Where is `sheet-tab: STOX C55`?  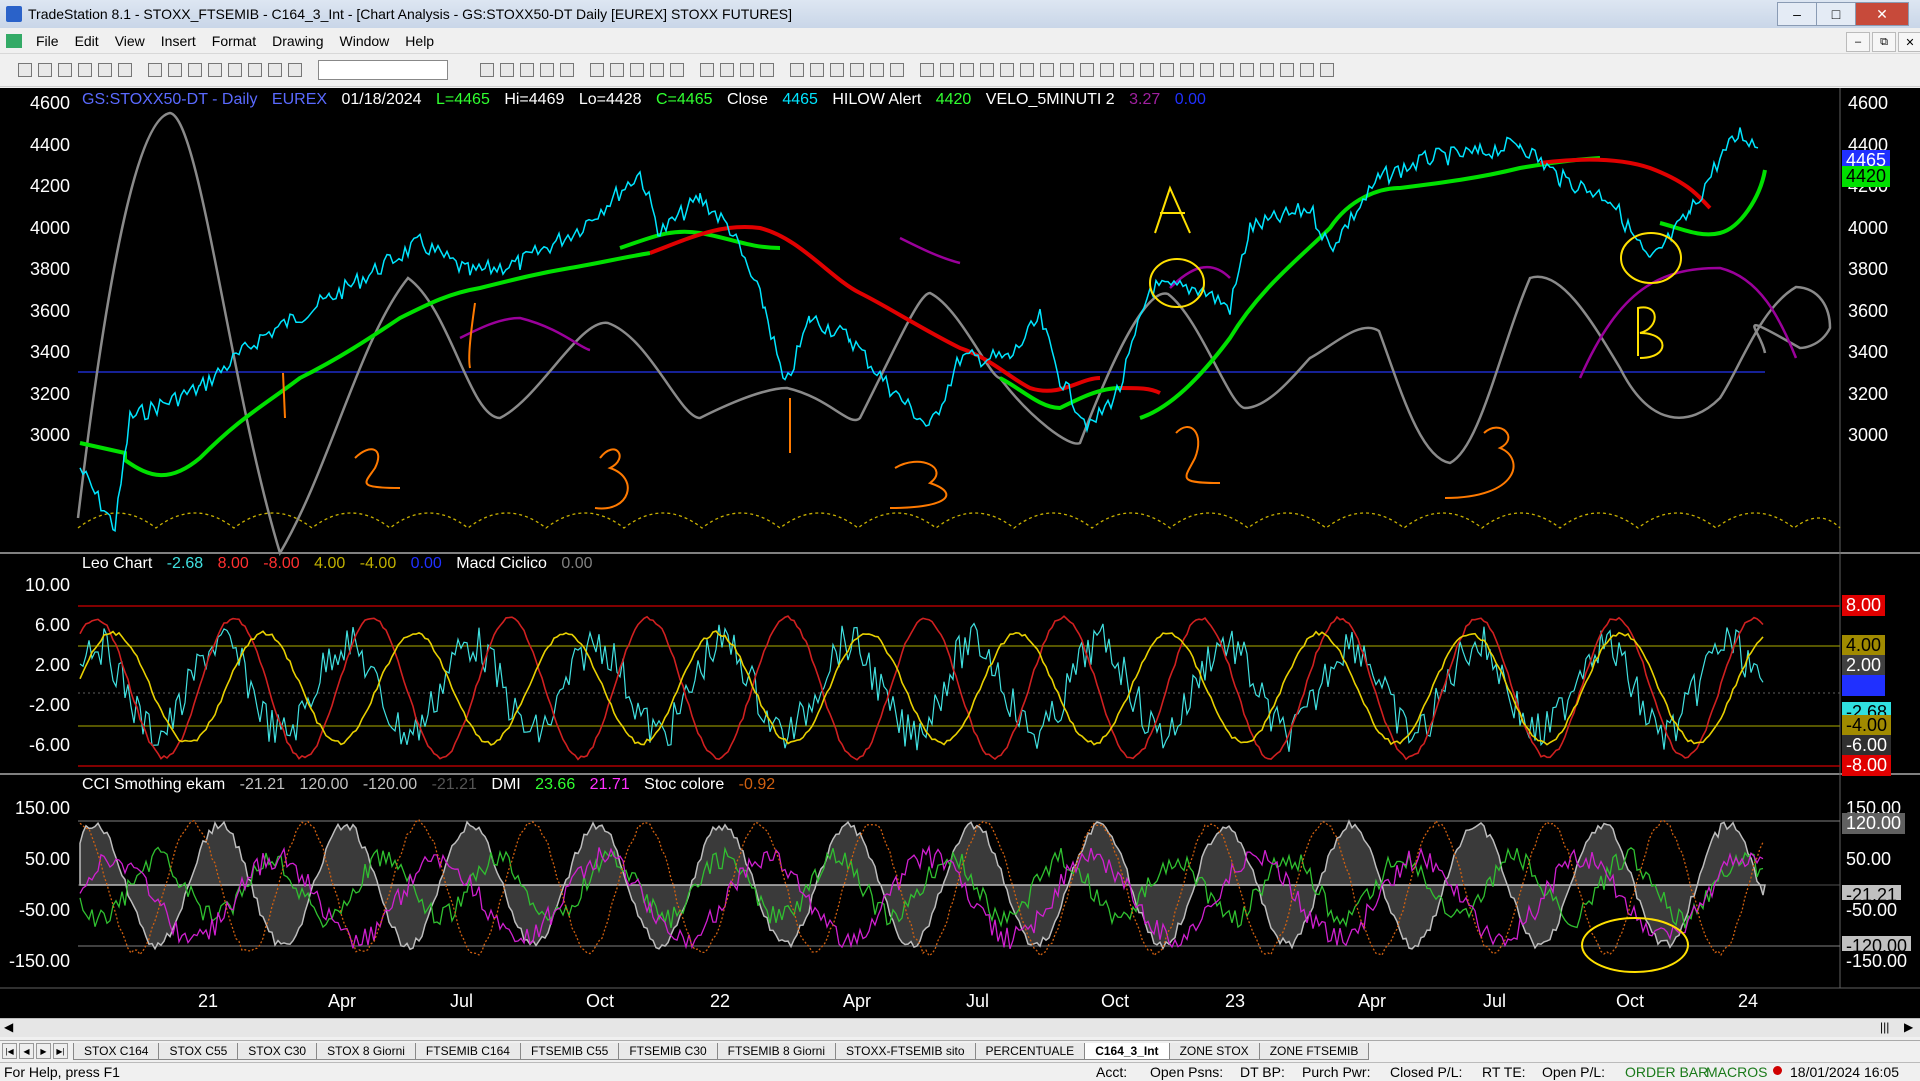
sheet-tab: STOX C55 is located at coordinates (198, 1051).